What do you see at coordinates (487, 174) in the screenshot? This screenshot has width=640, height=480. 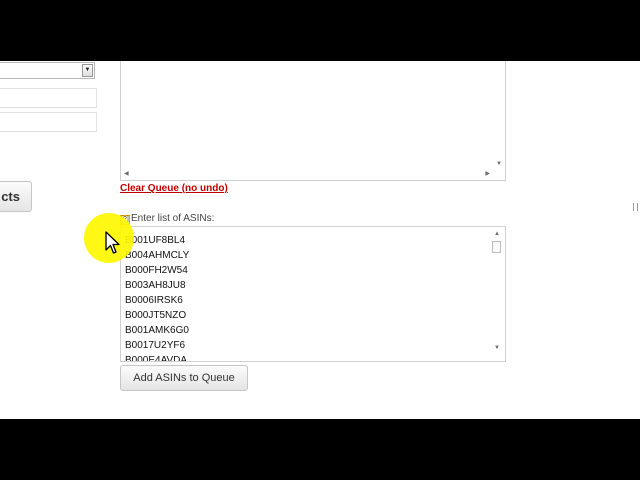 I see `scroll-right-arrow-icon: ▶` at bounding box center [487, 174].